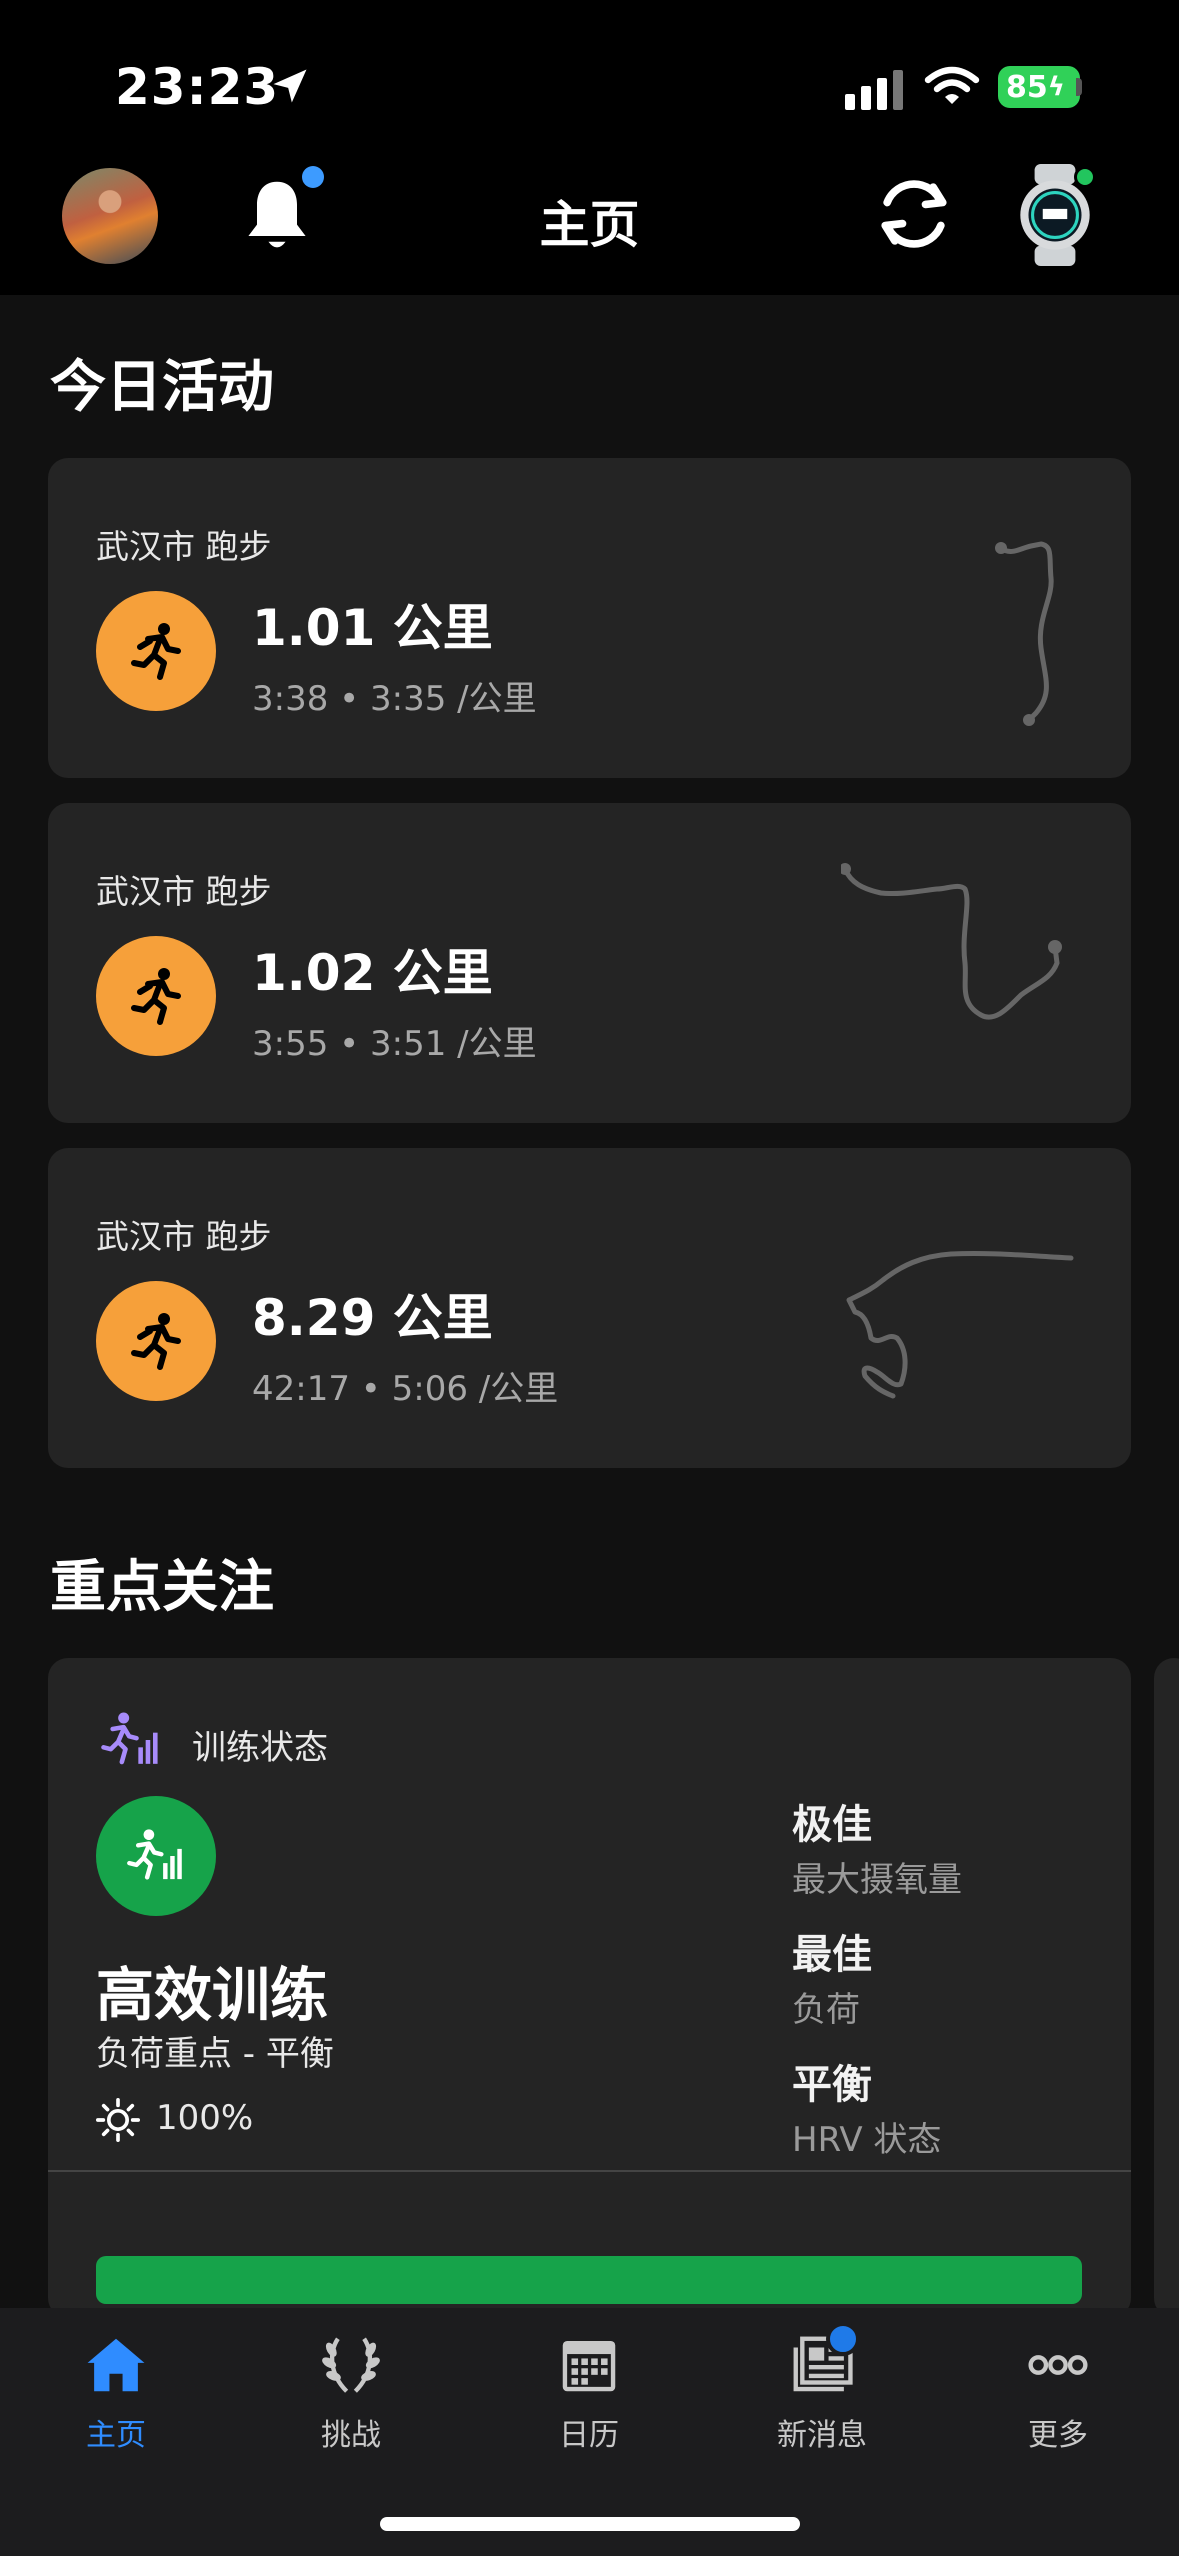 Image resolution: width=1179 pixels, height=2556 pixels. I want to click on training-status-icon, so click(129, 1738).